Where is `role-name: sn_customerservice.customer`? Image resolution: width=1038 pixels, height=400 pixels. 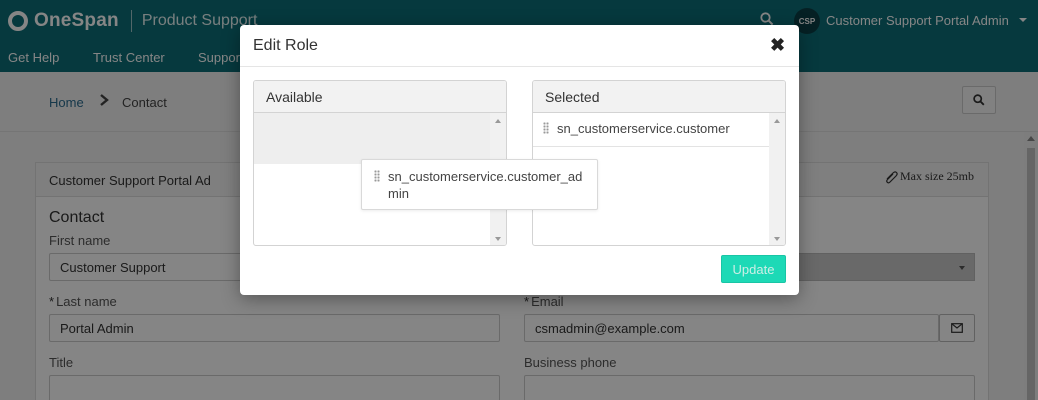 role-name: sn_customerservice.customer is located at coordinates (643, 128).